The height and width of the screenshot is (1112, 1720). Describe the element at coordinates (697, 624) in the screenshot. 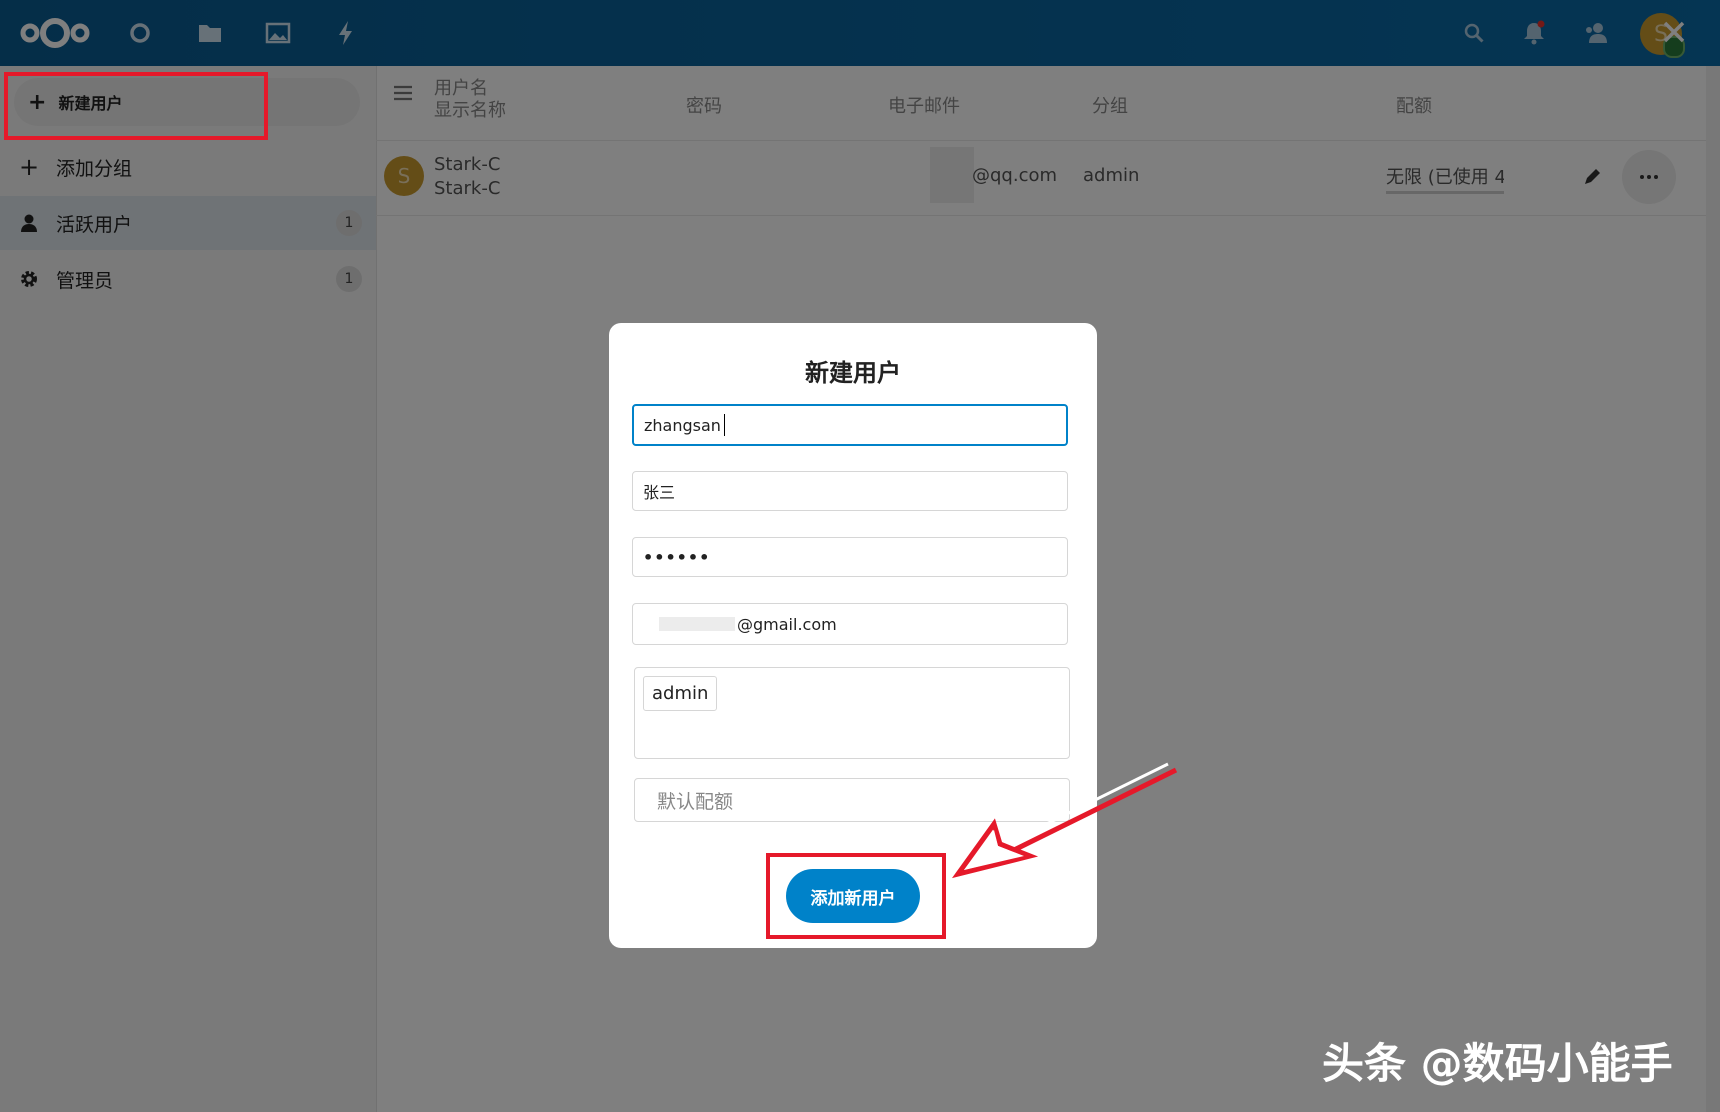

I see `email-redaction` at that location.